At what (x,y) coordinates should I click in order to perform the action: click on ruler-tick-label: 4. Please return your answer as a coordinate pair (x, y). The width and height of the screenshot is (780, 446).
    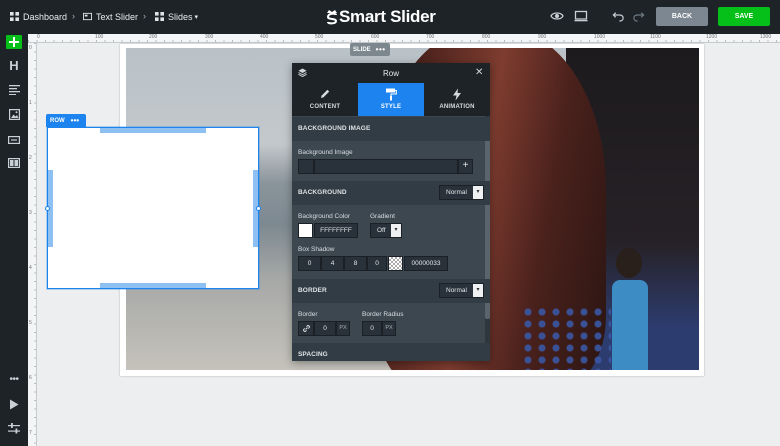
    Looking at the image, I should click on (30, 268).